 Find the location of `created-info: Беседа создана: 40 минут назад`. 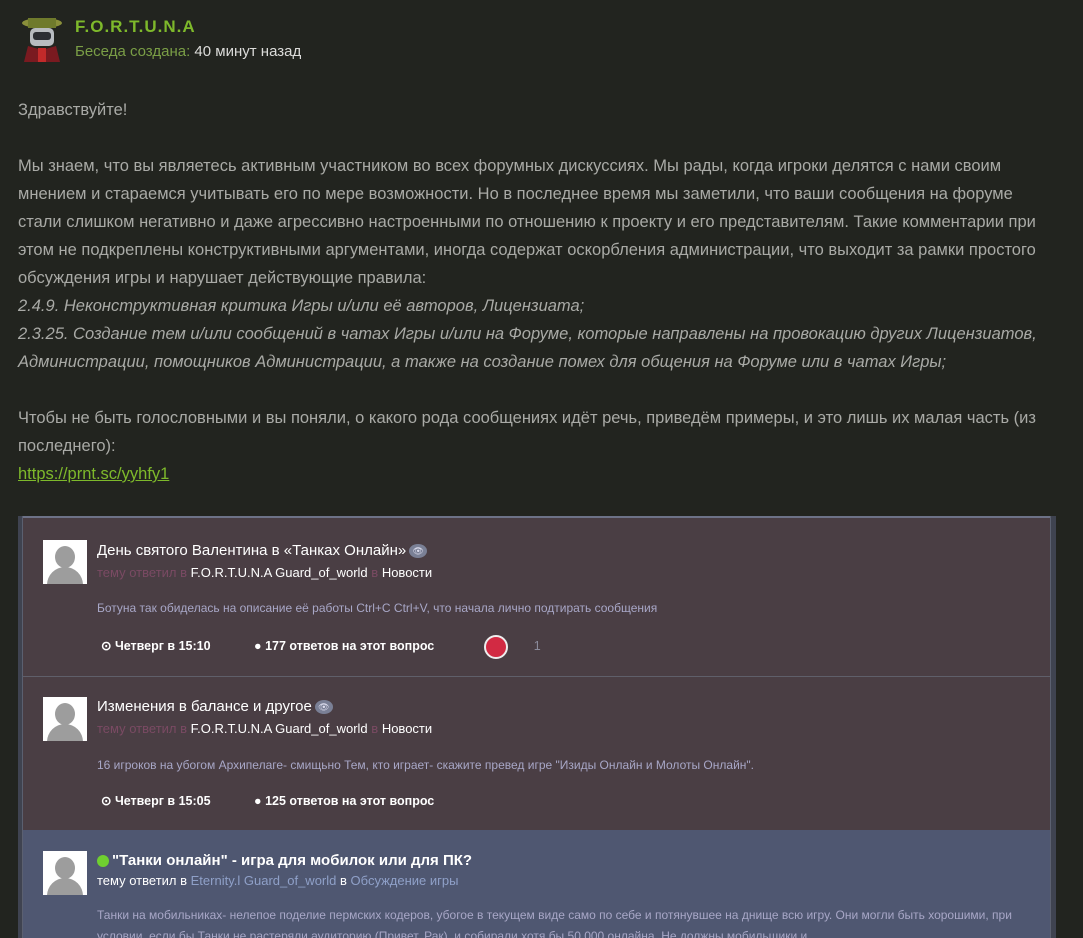

created-info: Беседа создана: 40 минут назад is located at coordinates (188, 51).